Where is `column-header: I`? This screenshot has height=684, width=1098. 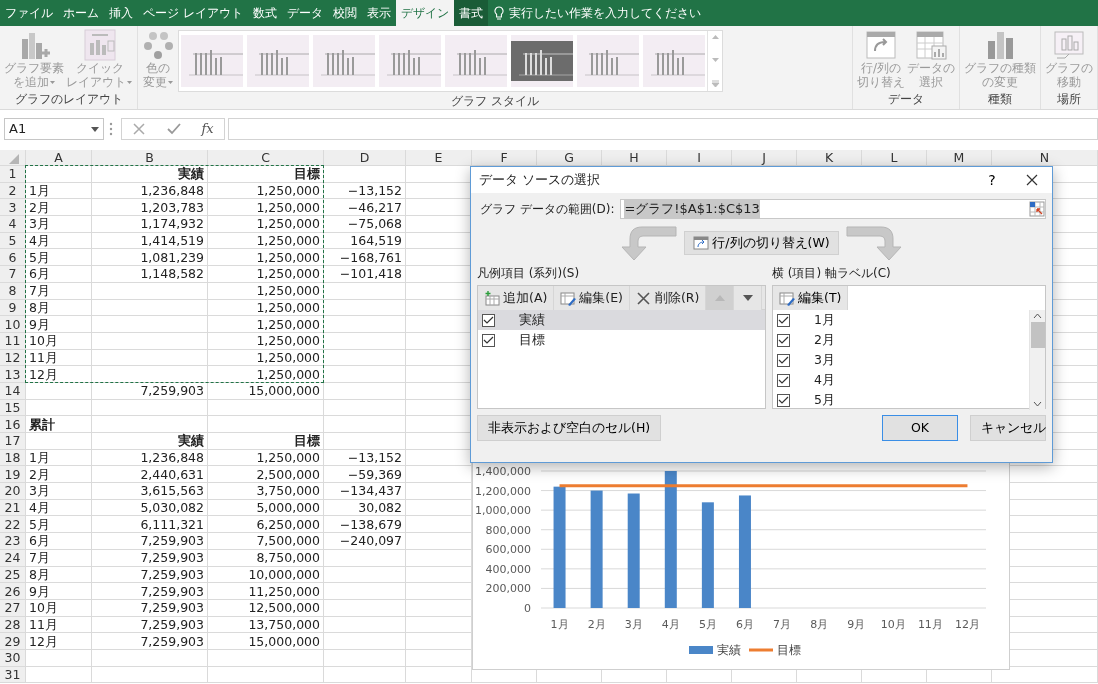 column-header: I is located at coordinates (699, 158).